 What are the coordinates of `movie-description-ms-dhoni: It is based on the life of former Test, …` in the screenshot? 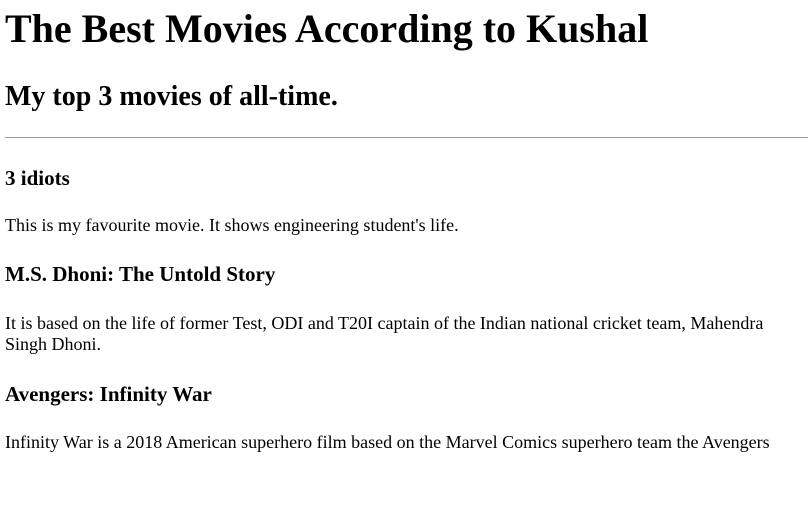 It's located at (384, 333).